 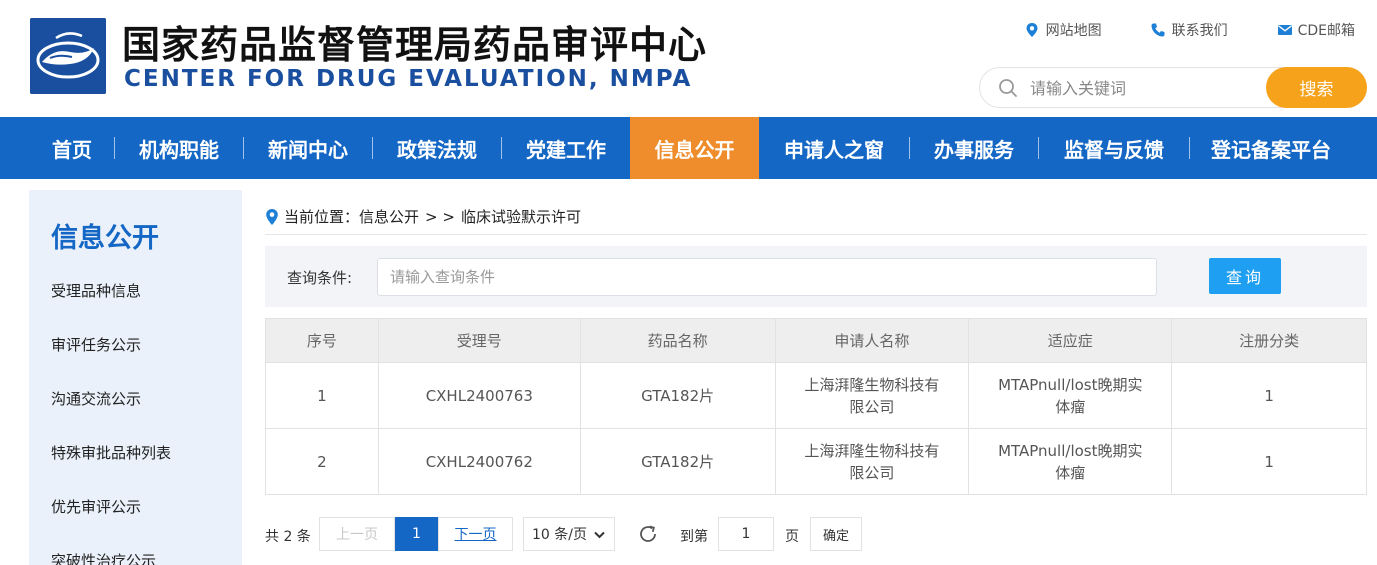 What do you see at coordinates (1073, 31) in the screenshot?
I see `sitemap-label: 网站地图` at bounding box center [1073, 31].